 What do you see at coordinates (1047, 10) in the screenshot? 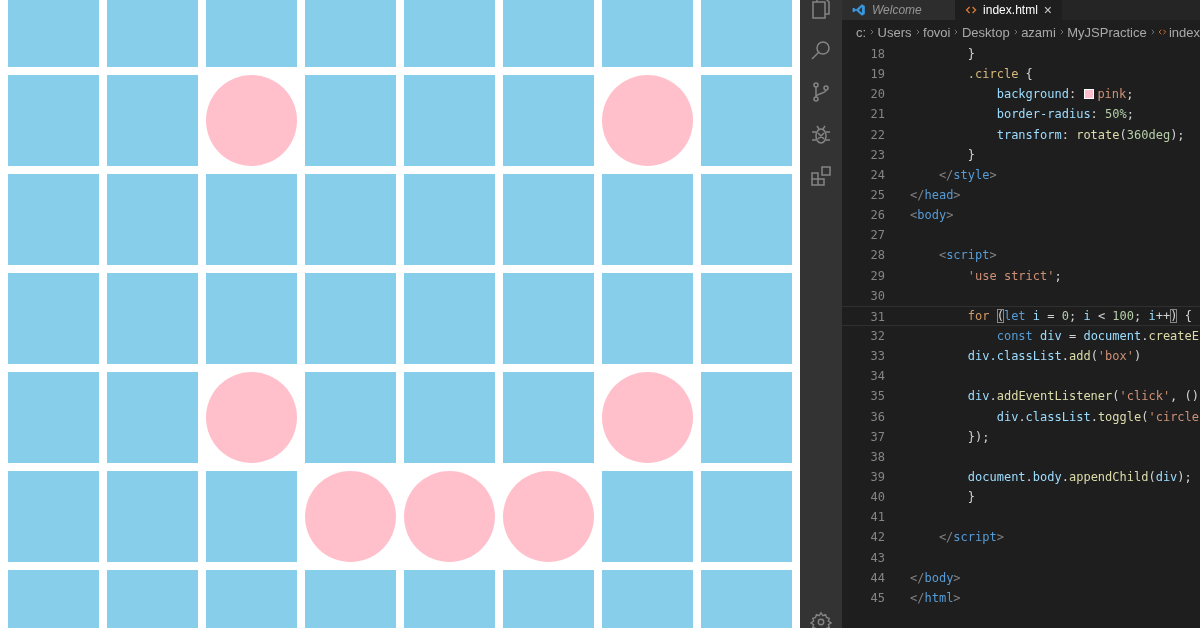
I see `close-button: ×` at bounding box center [1047, 10].